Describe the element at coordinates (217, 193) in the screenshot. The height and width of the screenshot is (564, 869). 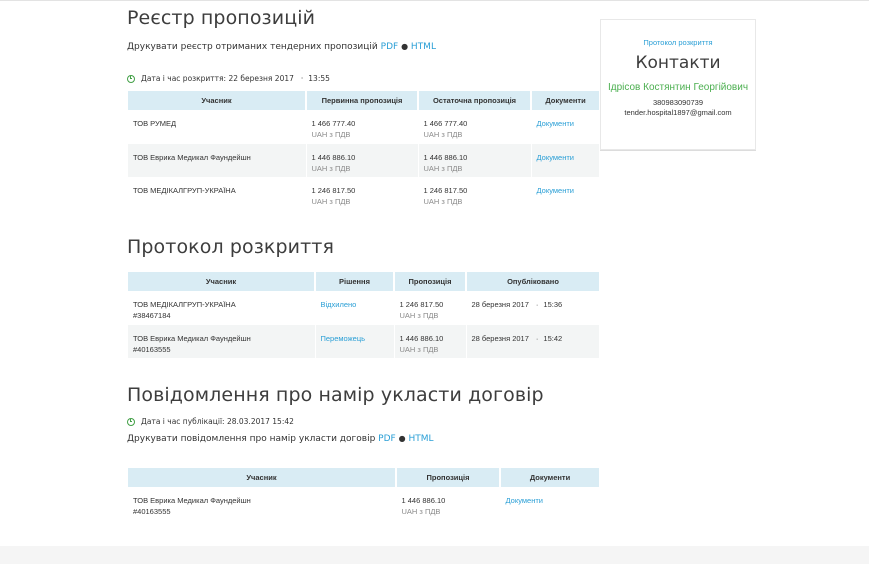
I see `participant-cell: ТОВ МЕДІКАЛГРУП-УКРАЇНА` at that location.